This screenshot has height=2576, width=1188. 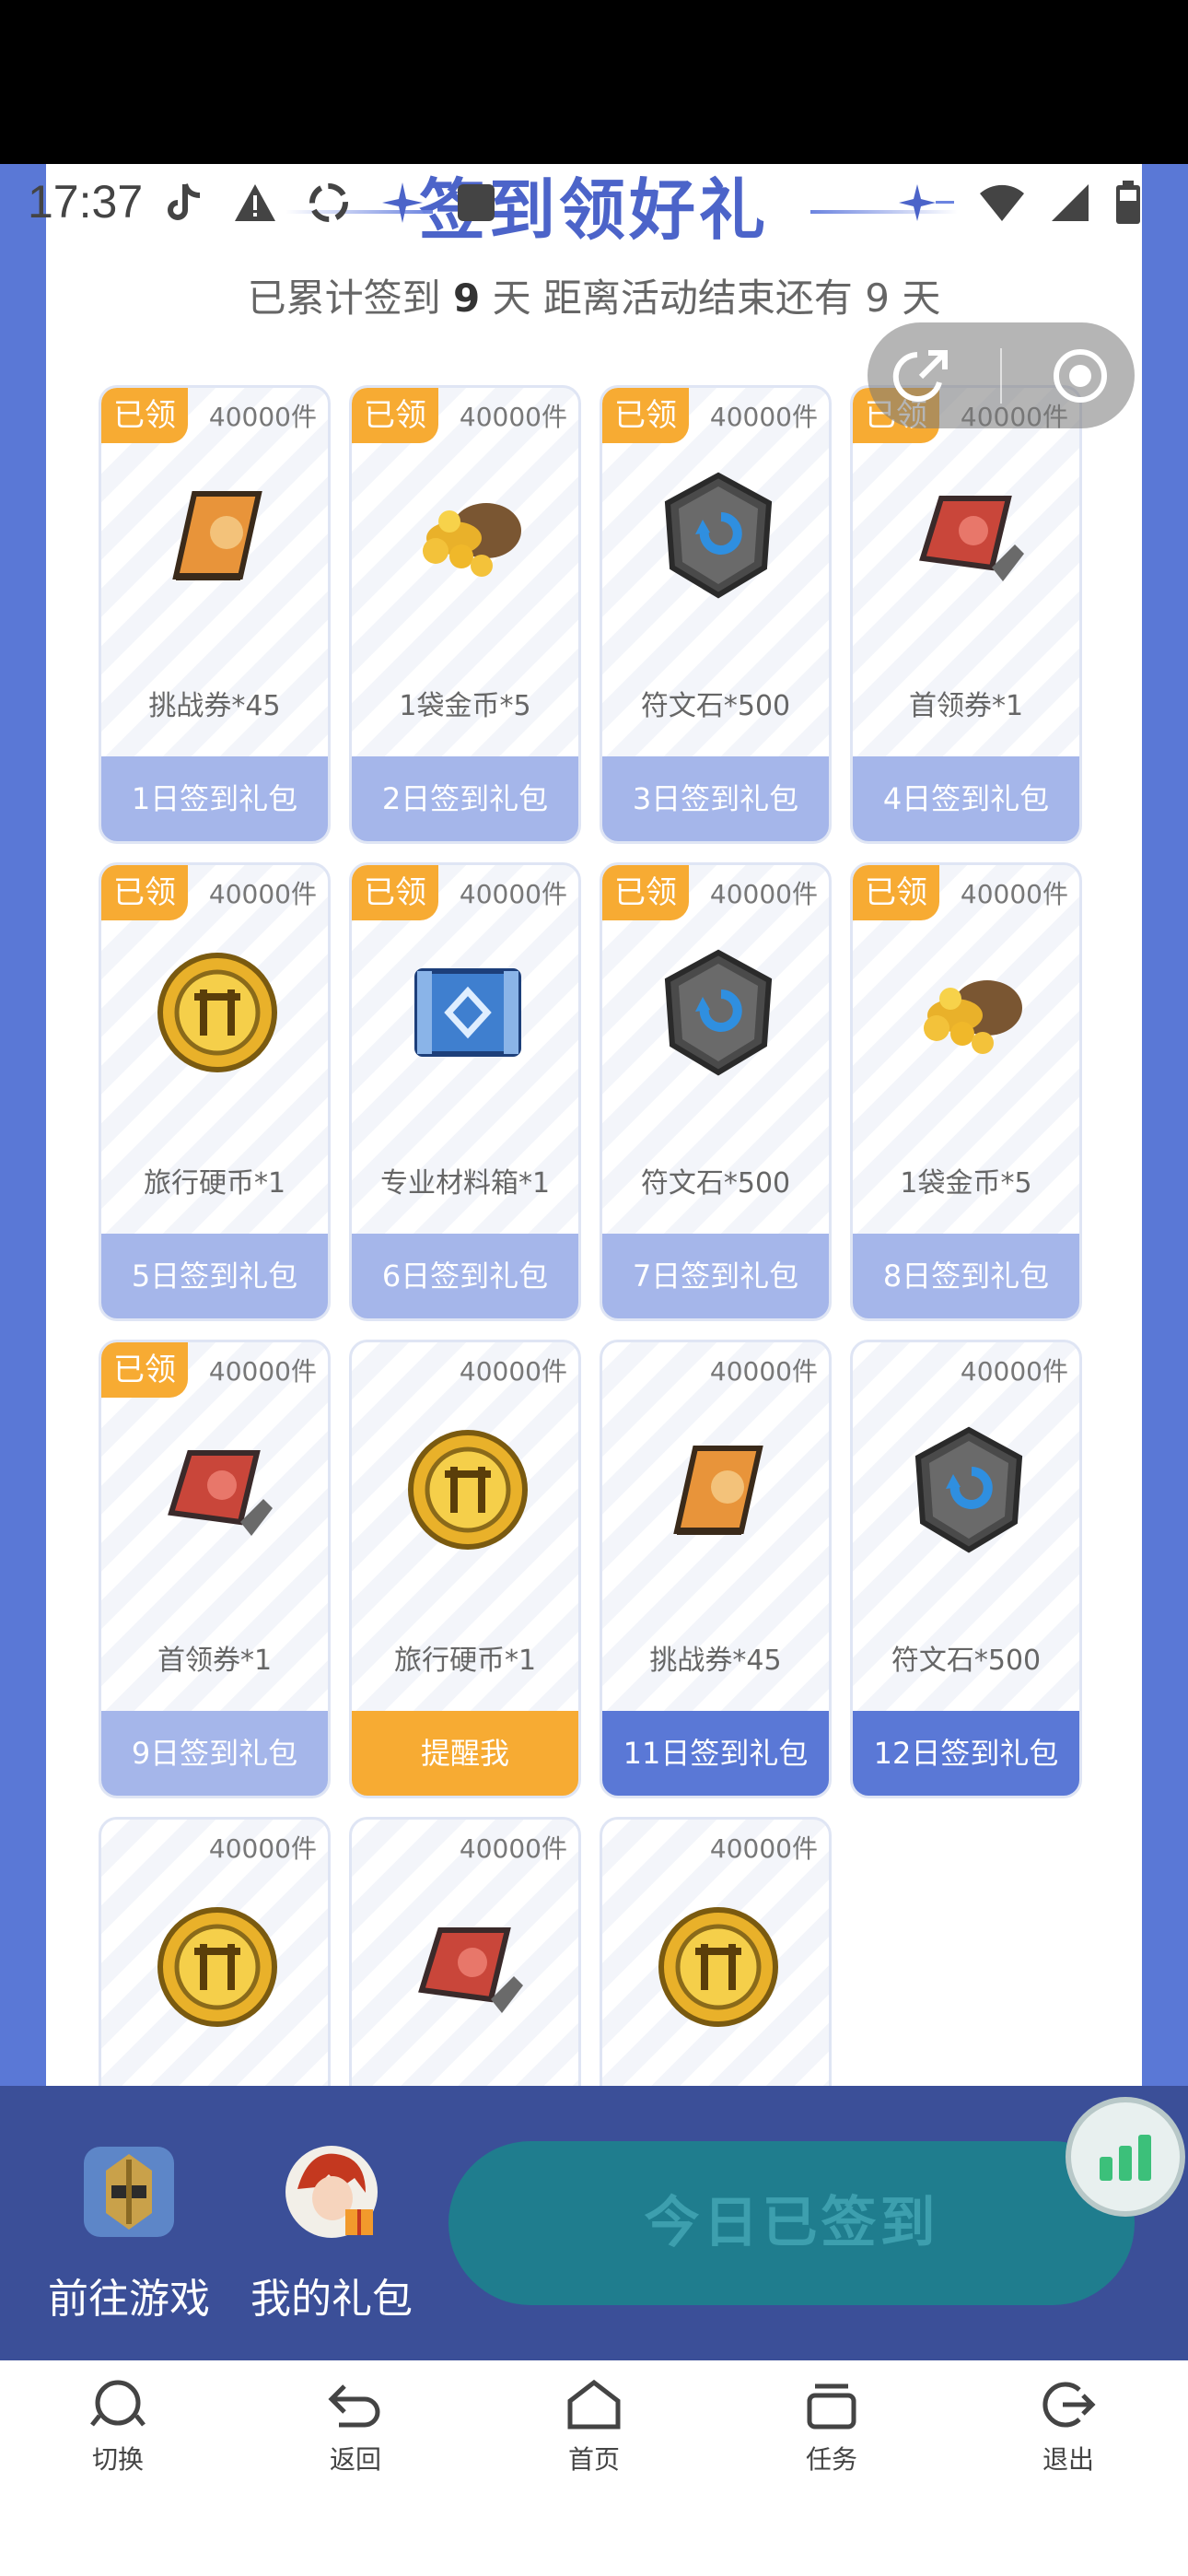 I want to click on gift-pack-button: 8日签到礼包, so click(x=966, y=1276).